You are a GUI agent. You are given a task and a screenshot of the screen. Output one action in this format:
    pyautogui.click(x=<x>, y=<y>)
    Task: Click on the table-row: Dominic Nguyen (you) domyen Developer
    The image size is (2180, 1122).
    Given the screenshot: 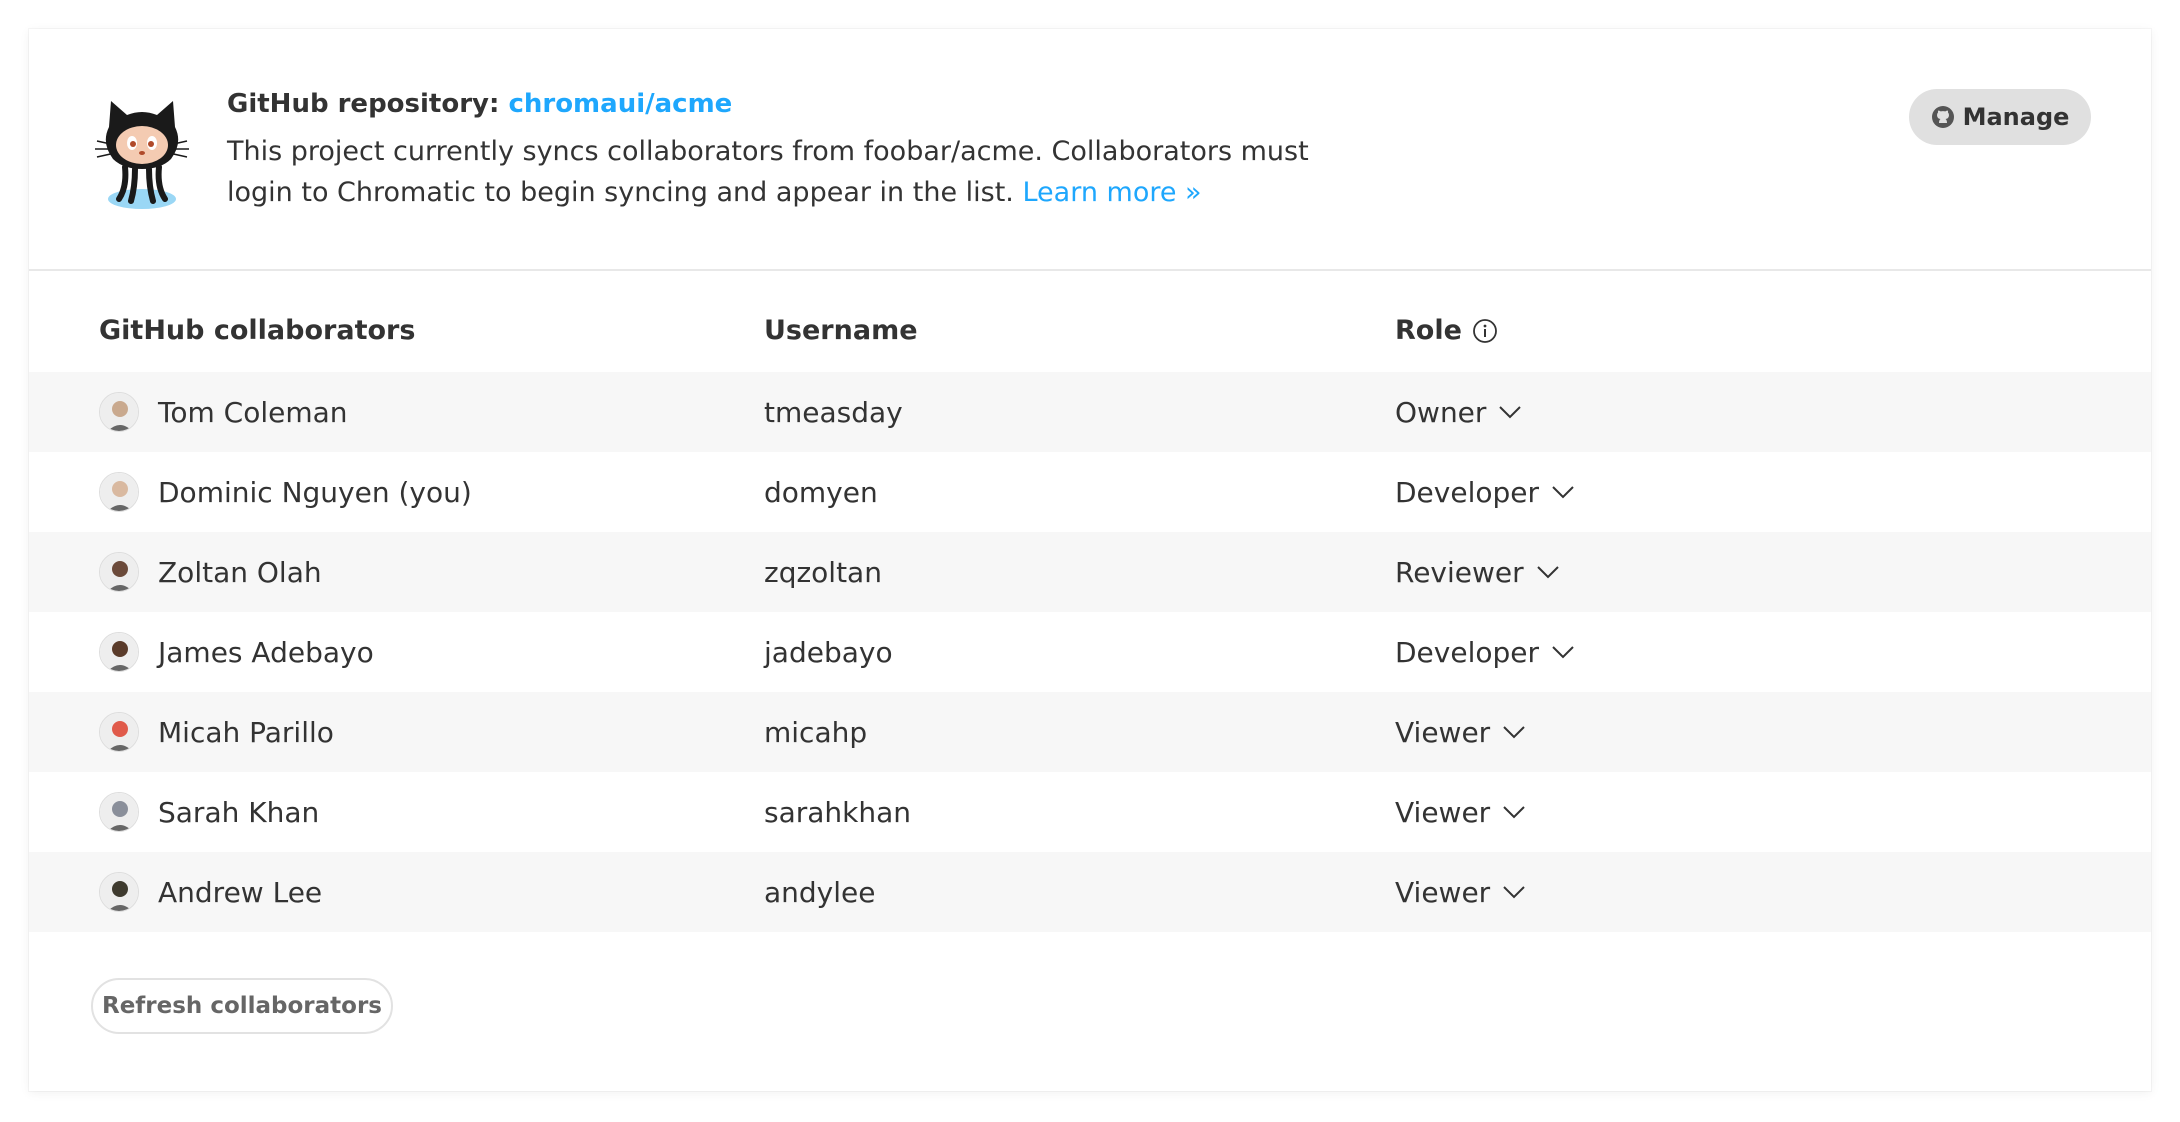 What is the action you would take?
    pyautogui.click(x=1090, y=492)
    